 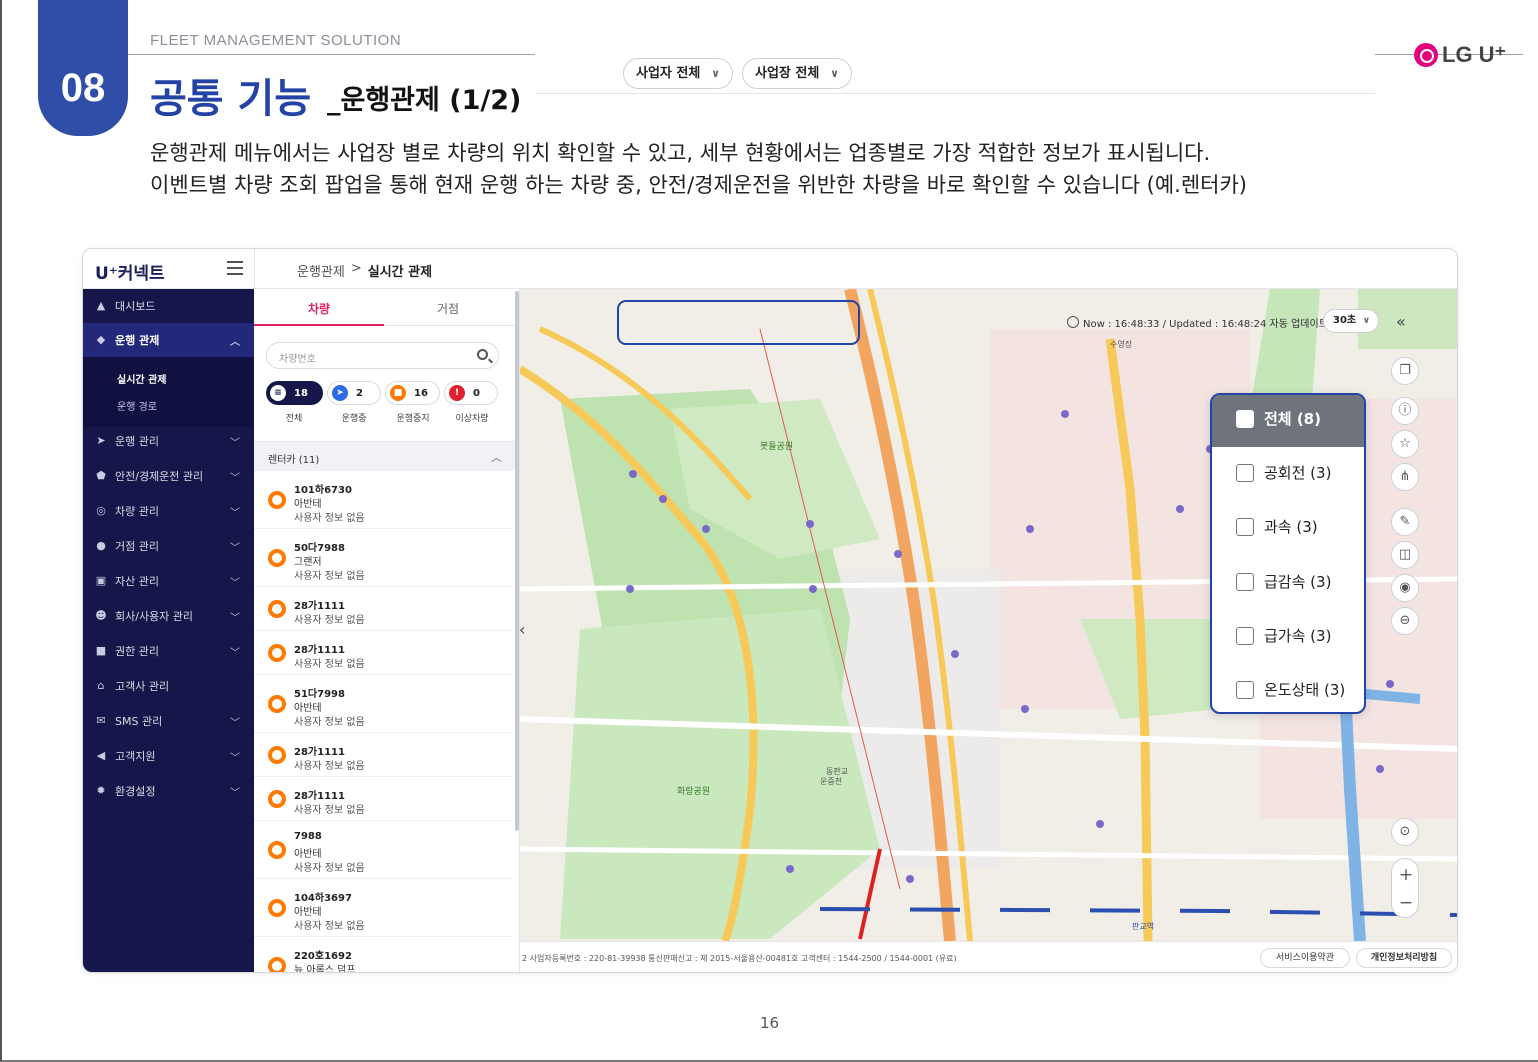 What do you see at coordinates (101, 580) in the screenshot?
I see `truck-icon: ▣` at bounding box center [101, 580].